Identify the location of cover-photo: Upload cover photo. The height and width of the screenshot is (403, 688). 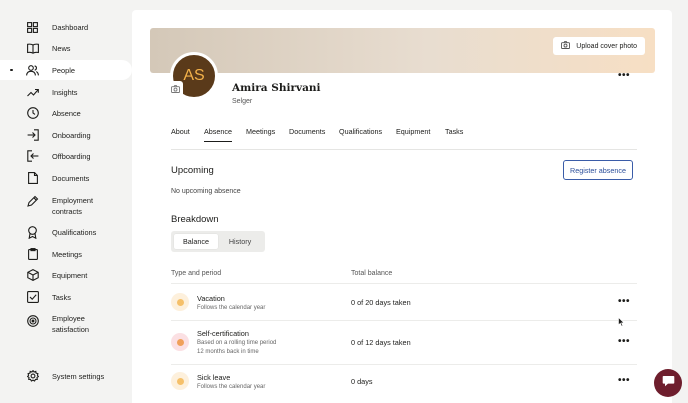
(402, 50).